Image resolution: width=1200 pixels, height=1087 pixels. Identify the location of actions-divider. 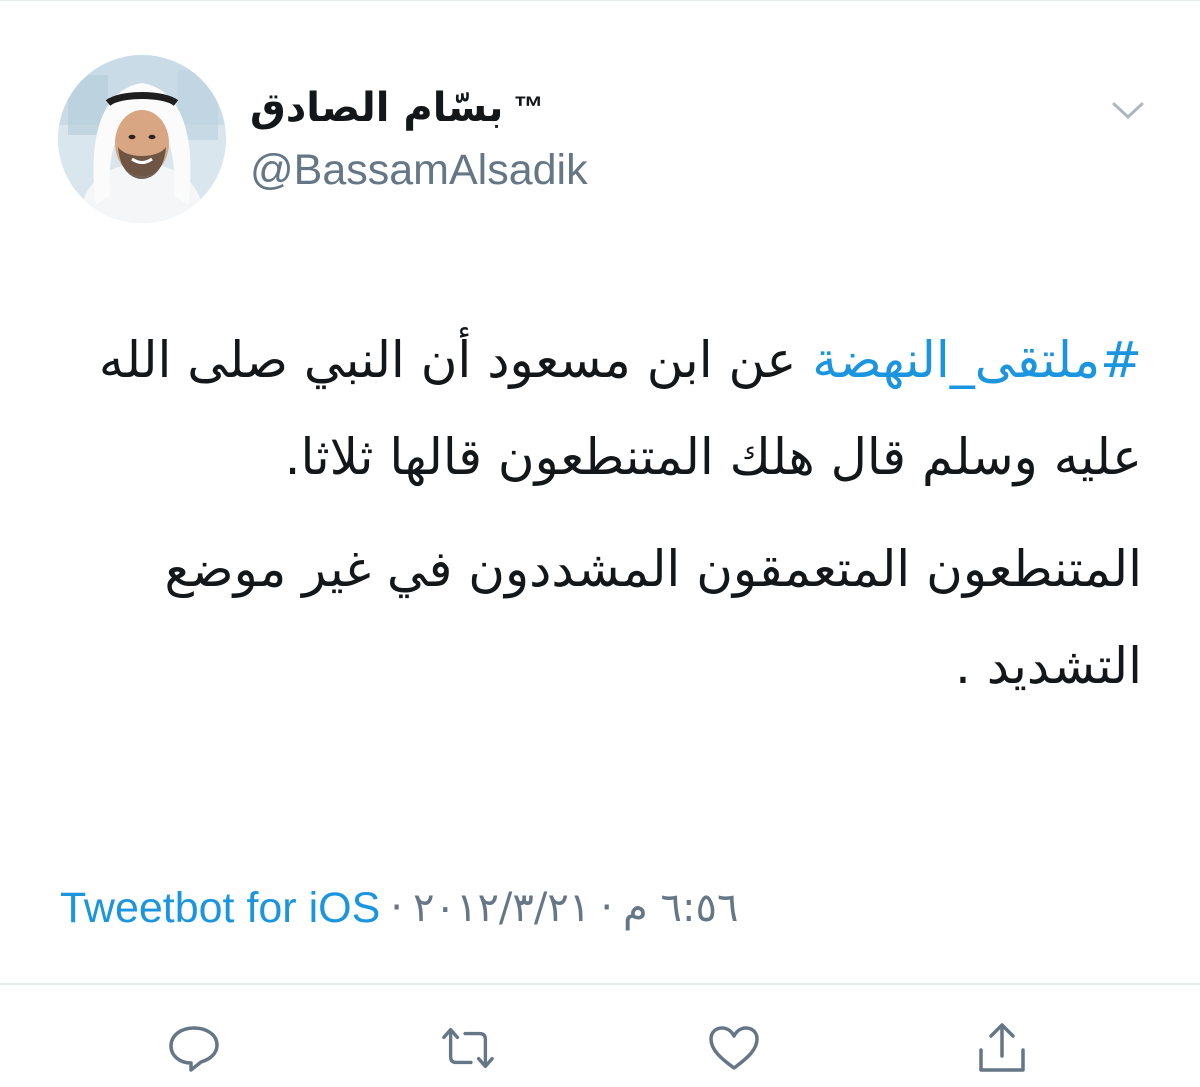
(600, 984).